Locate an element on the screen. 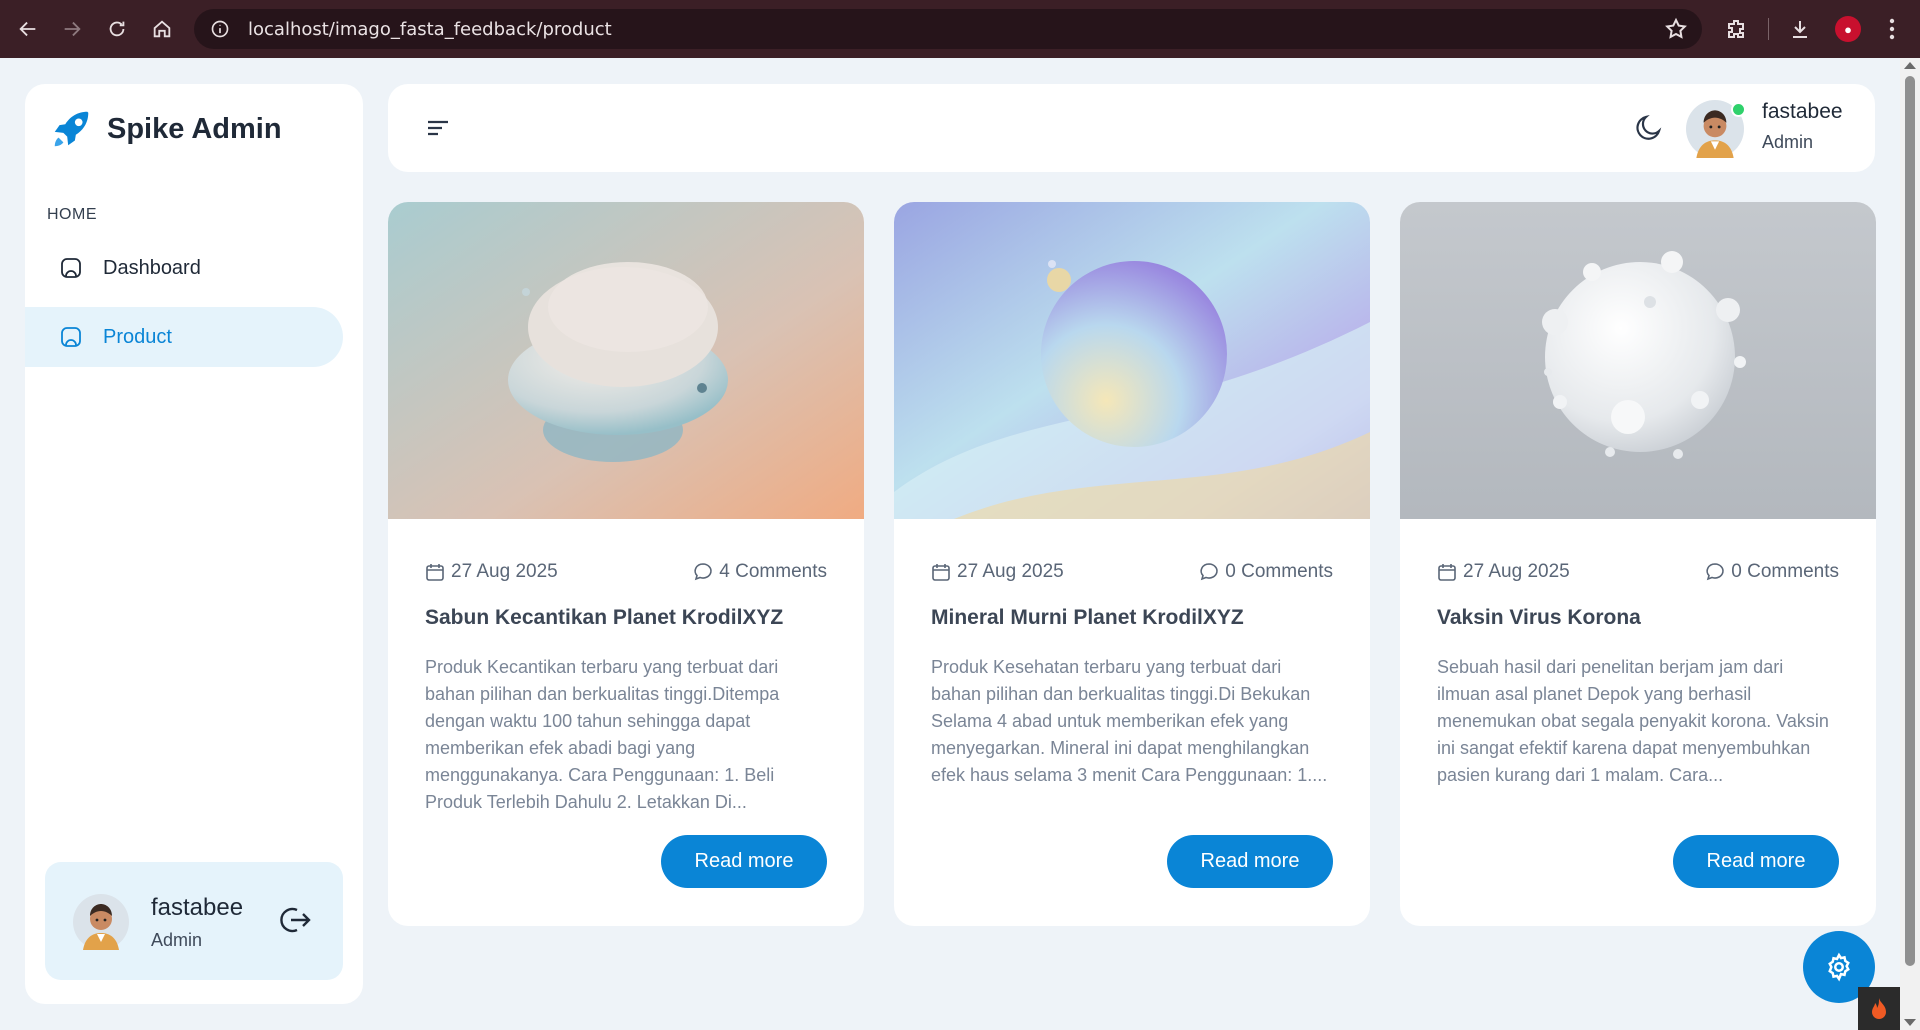 Image resolution: width=1920 pixels, height=1030 pixels. card-title: Mineral Murni Planet KrodilXYZ is located at coordinates (1135, 618).